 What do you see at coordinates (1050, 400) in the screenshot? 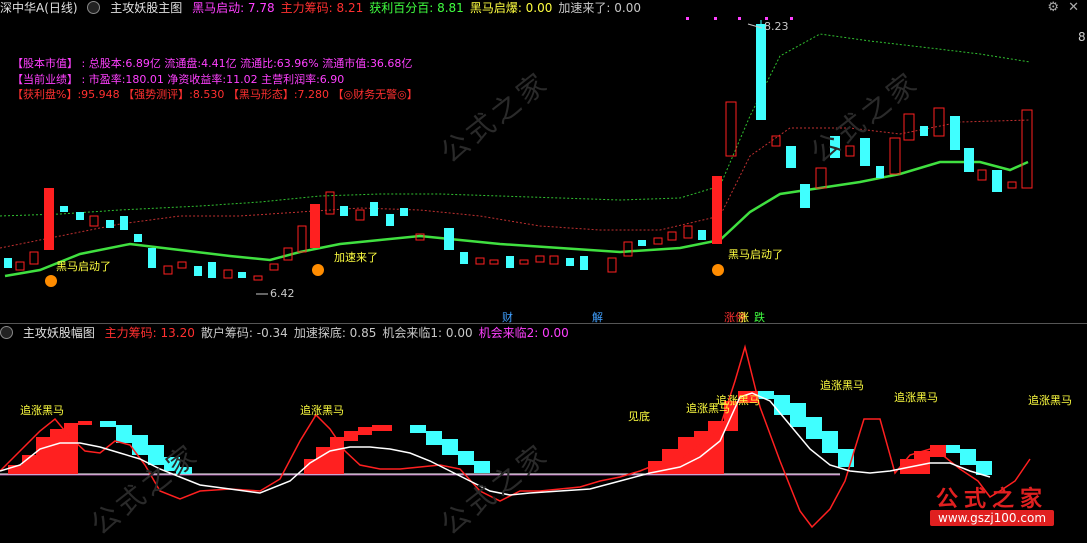
I see `sub-label-8: 追涨黑马` at bounding box center [1050, 400].